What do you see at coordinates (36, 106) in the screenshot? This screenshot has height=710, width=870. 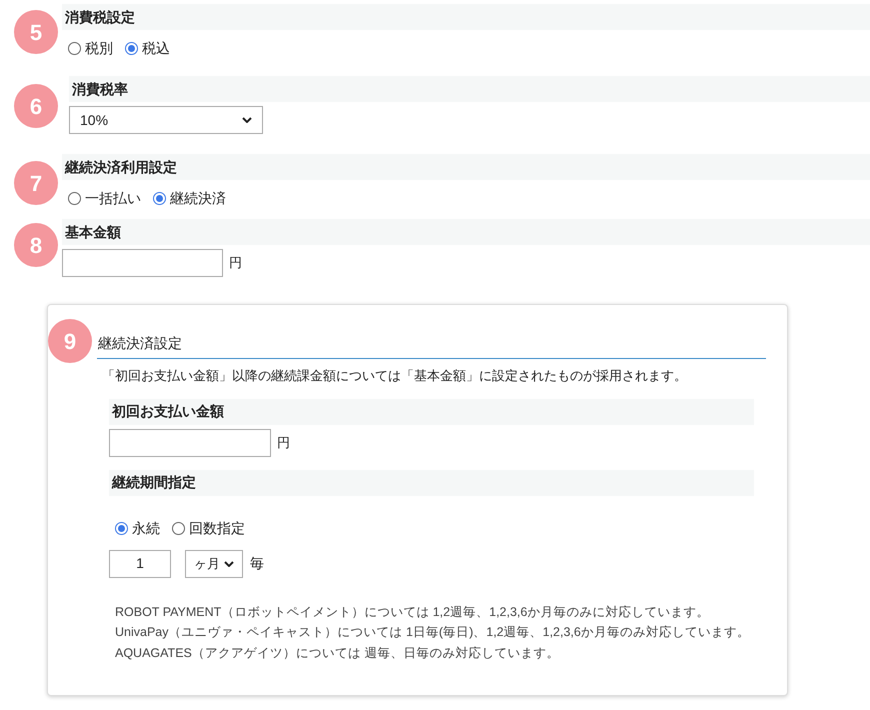 I see `step-number-badge: 6` at bounding box center [36, 106].